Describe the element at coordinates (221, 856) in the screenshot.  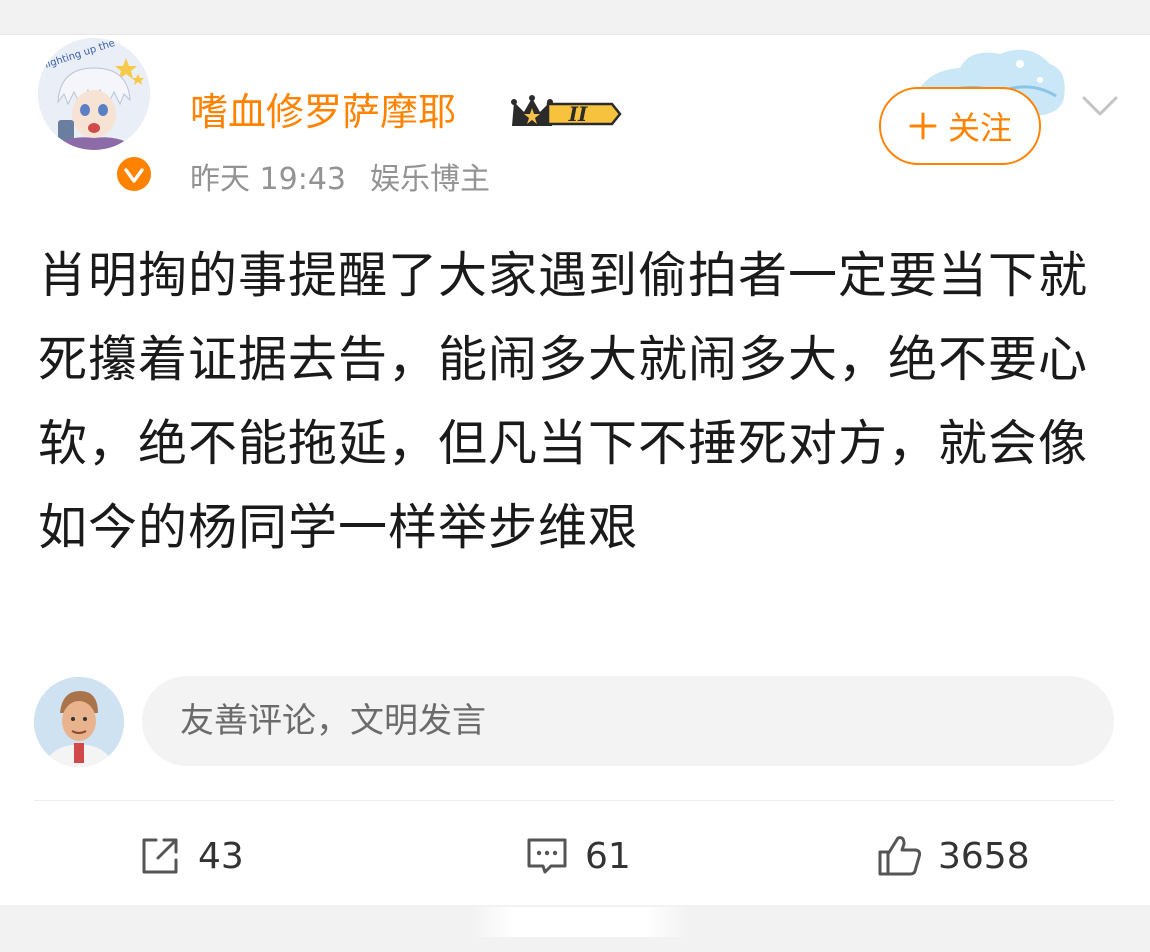
I see `repost-count: 43` at that location.